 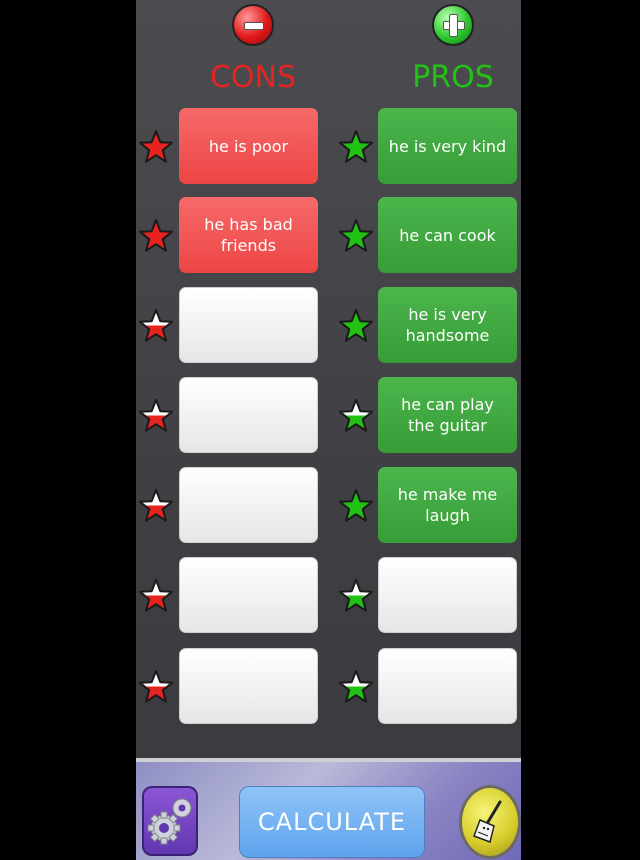 I want to click on list-row: he has bad friends he can cook, so click(x=328, y=236).